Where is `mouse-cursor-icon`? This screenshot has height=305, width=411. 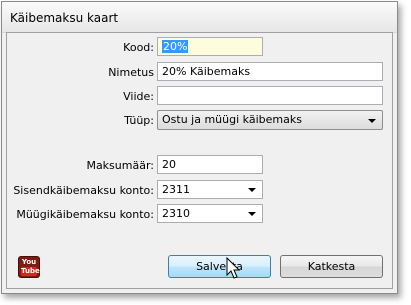
mouse-cursor-icon is located at coordinates (233, 268).